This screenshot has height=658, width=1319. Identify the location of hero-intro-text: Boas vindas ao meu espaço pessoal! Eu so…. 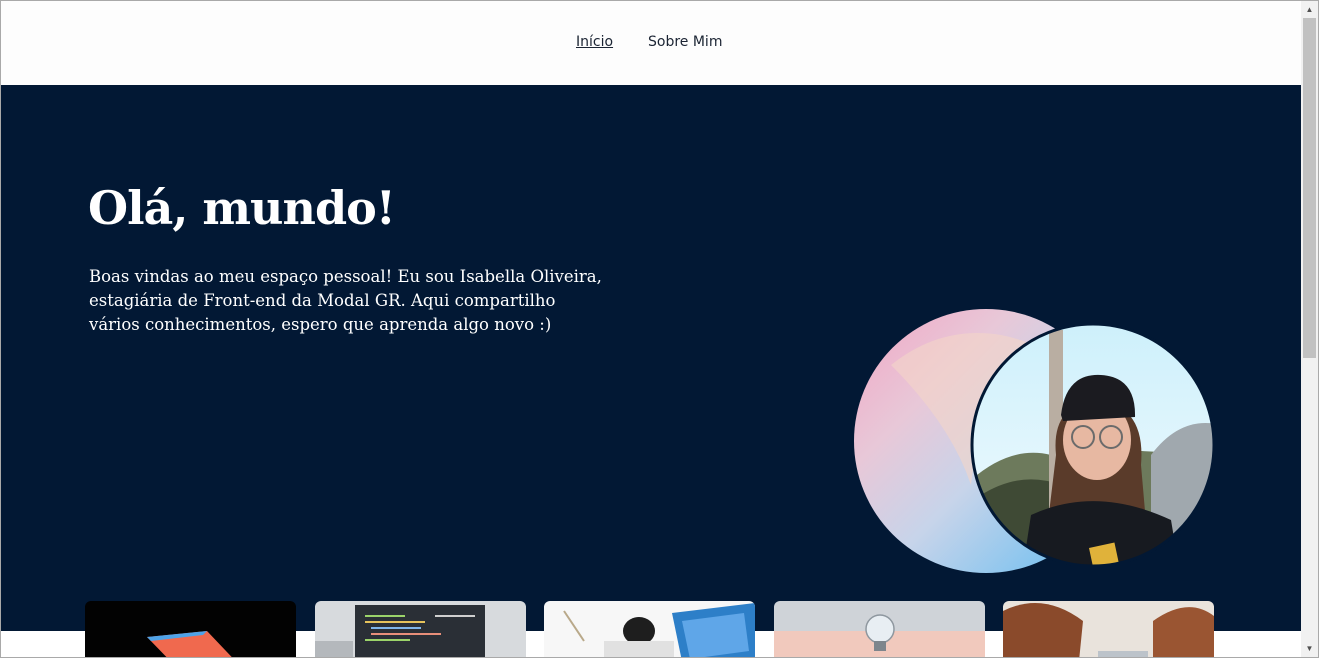
(345, 300).